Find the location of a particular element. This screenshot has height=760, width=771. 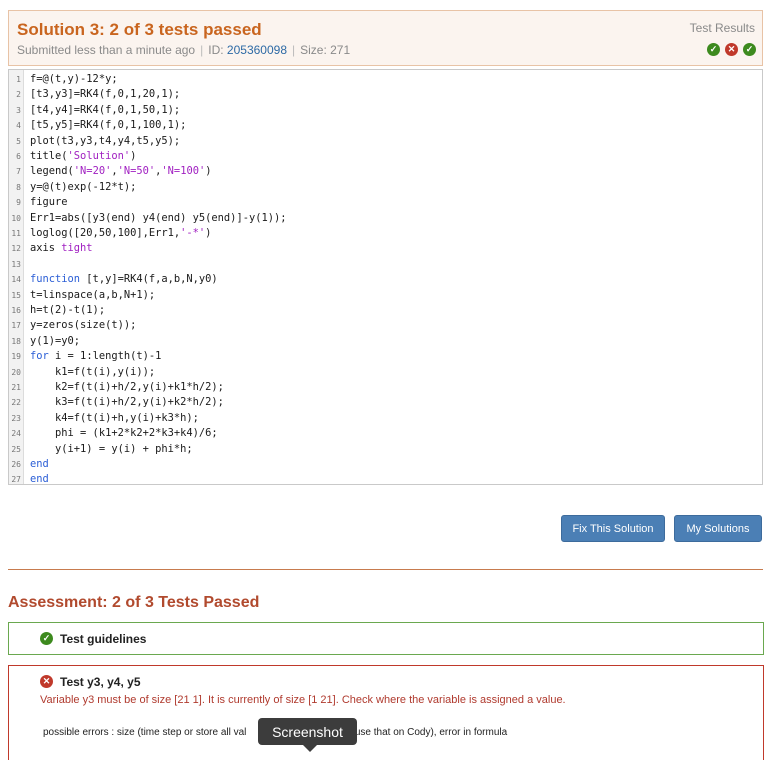

line-number: 8 is located at coordinates (18, 187).